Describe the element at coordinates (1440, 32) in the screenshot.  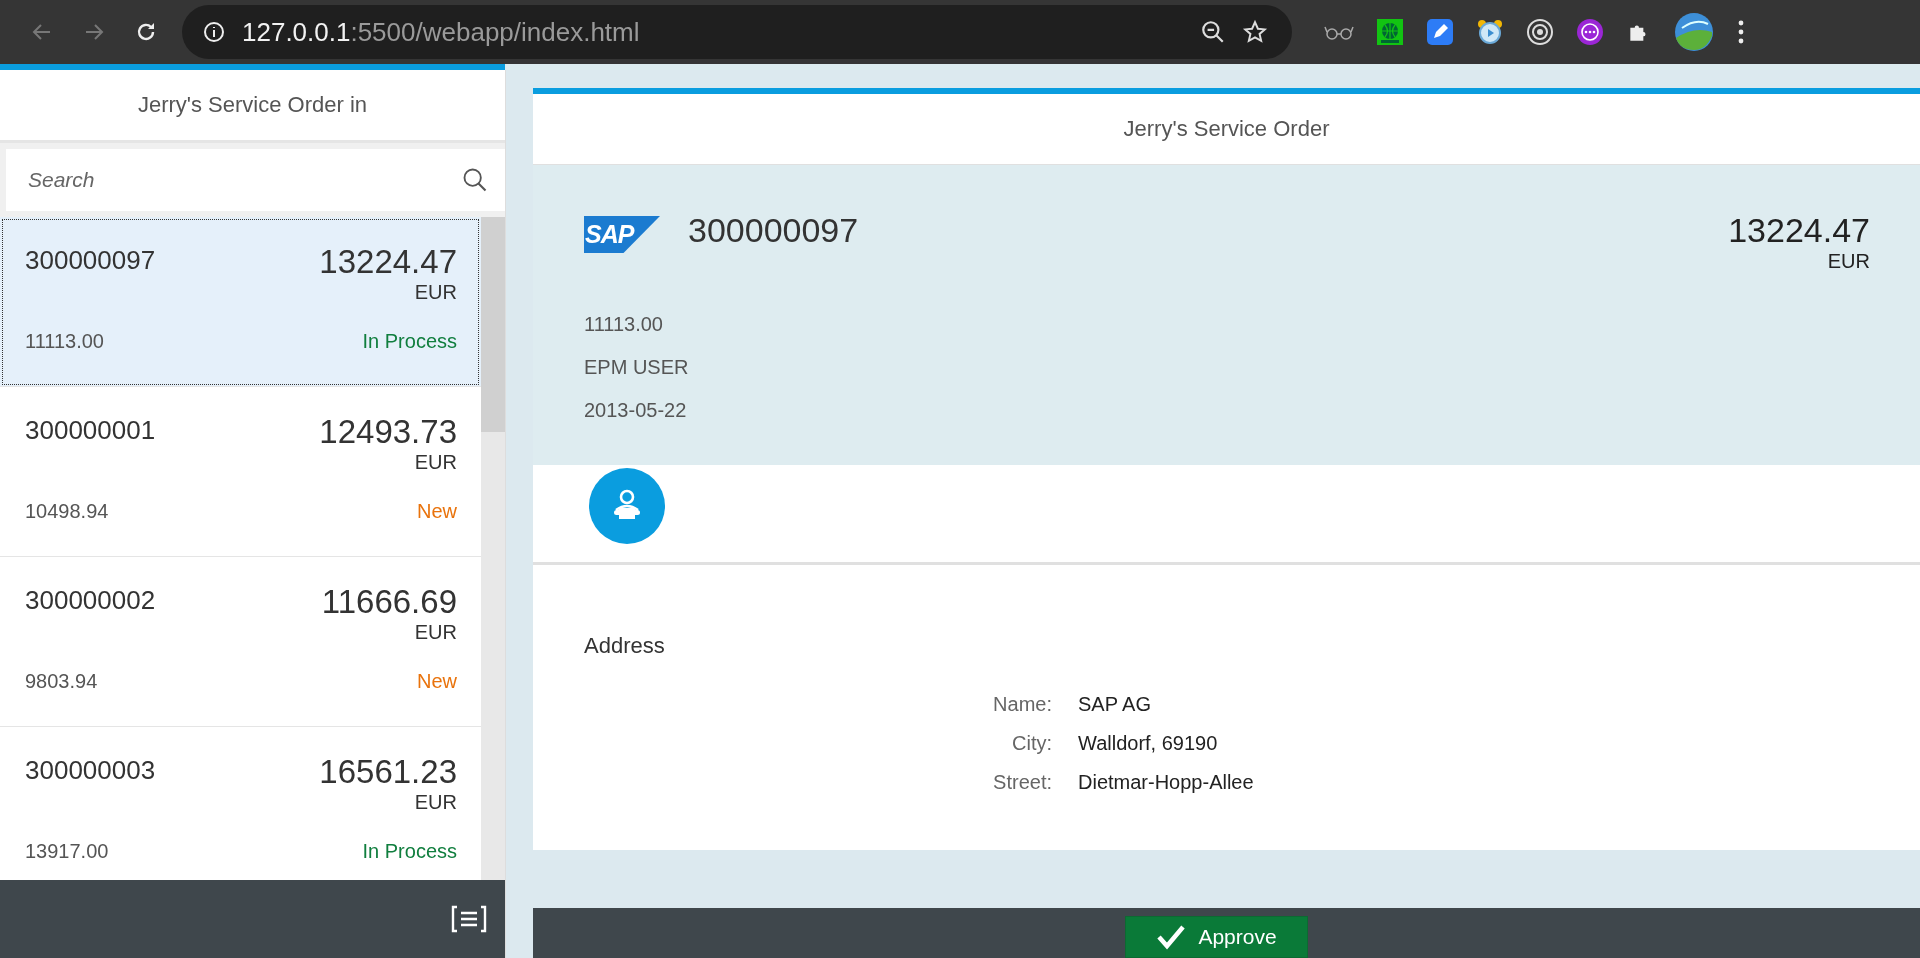
I see `pen-icon` at that location.